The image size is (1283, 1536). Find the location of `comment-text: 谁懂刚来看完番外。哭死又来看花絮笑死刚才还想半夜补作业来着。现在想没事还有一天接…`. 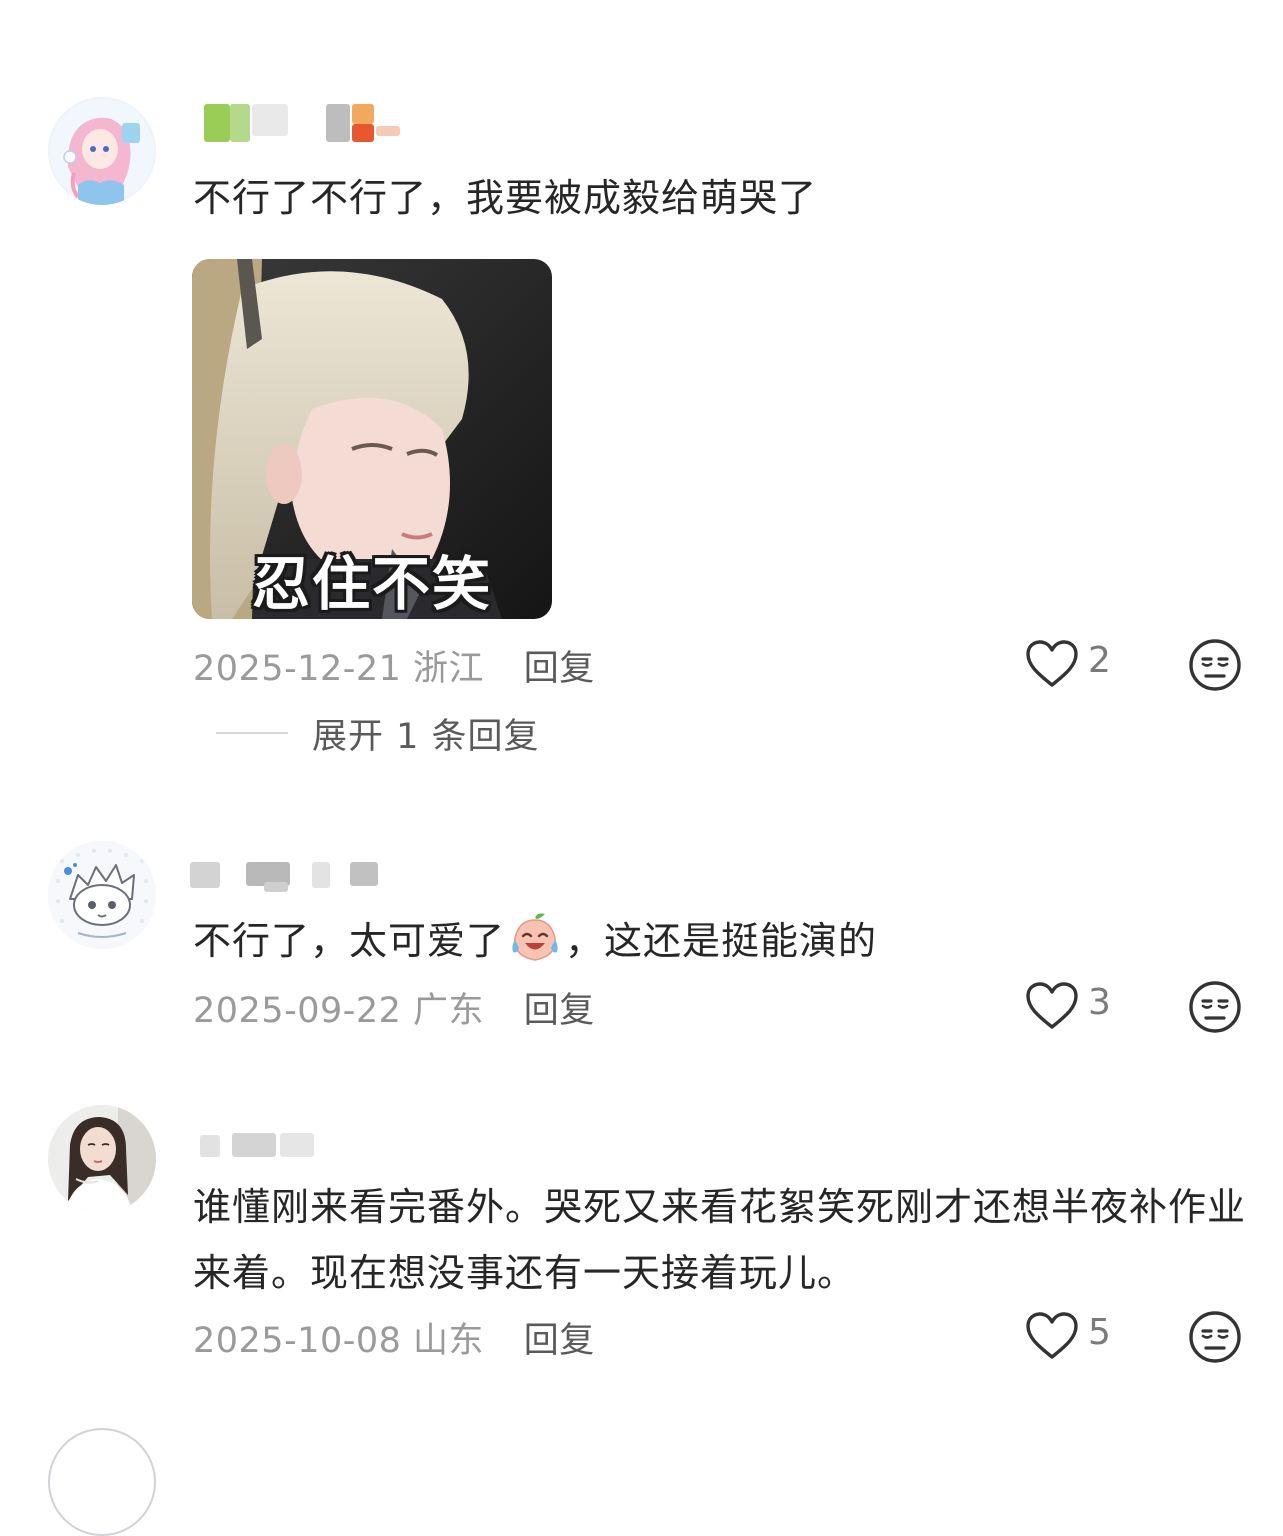

comment-text: 谁懂刚来看完番外。哭死又来看花絮笑死刚才还想半夜补作业来着。现在想没事还有一天接… is located at coordinates (720, 1240).